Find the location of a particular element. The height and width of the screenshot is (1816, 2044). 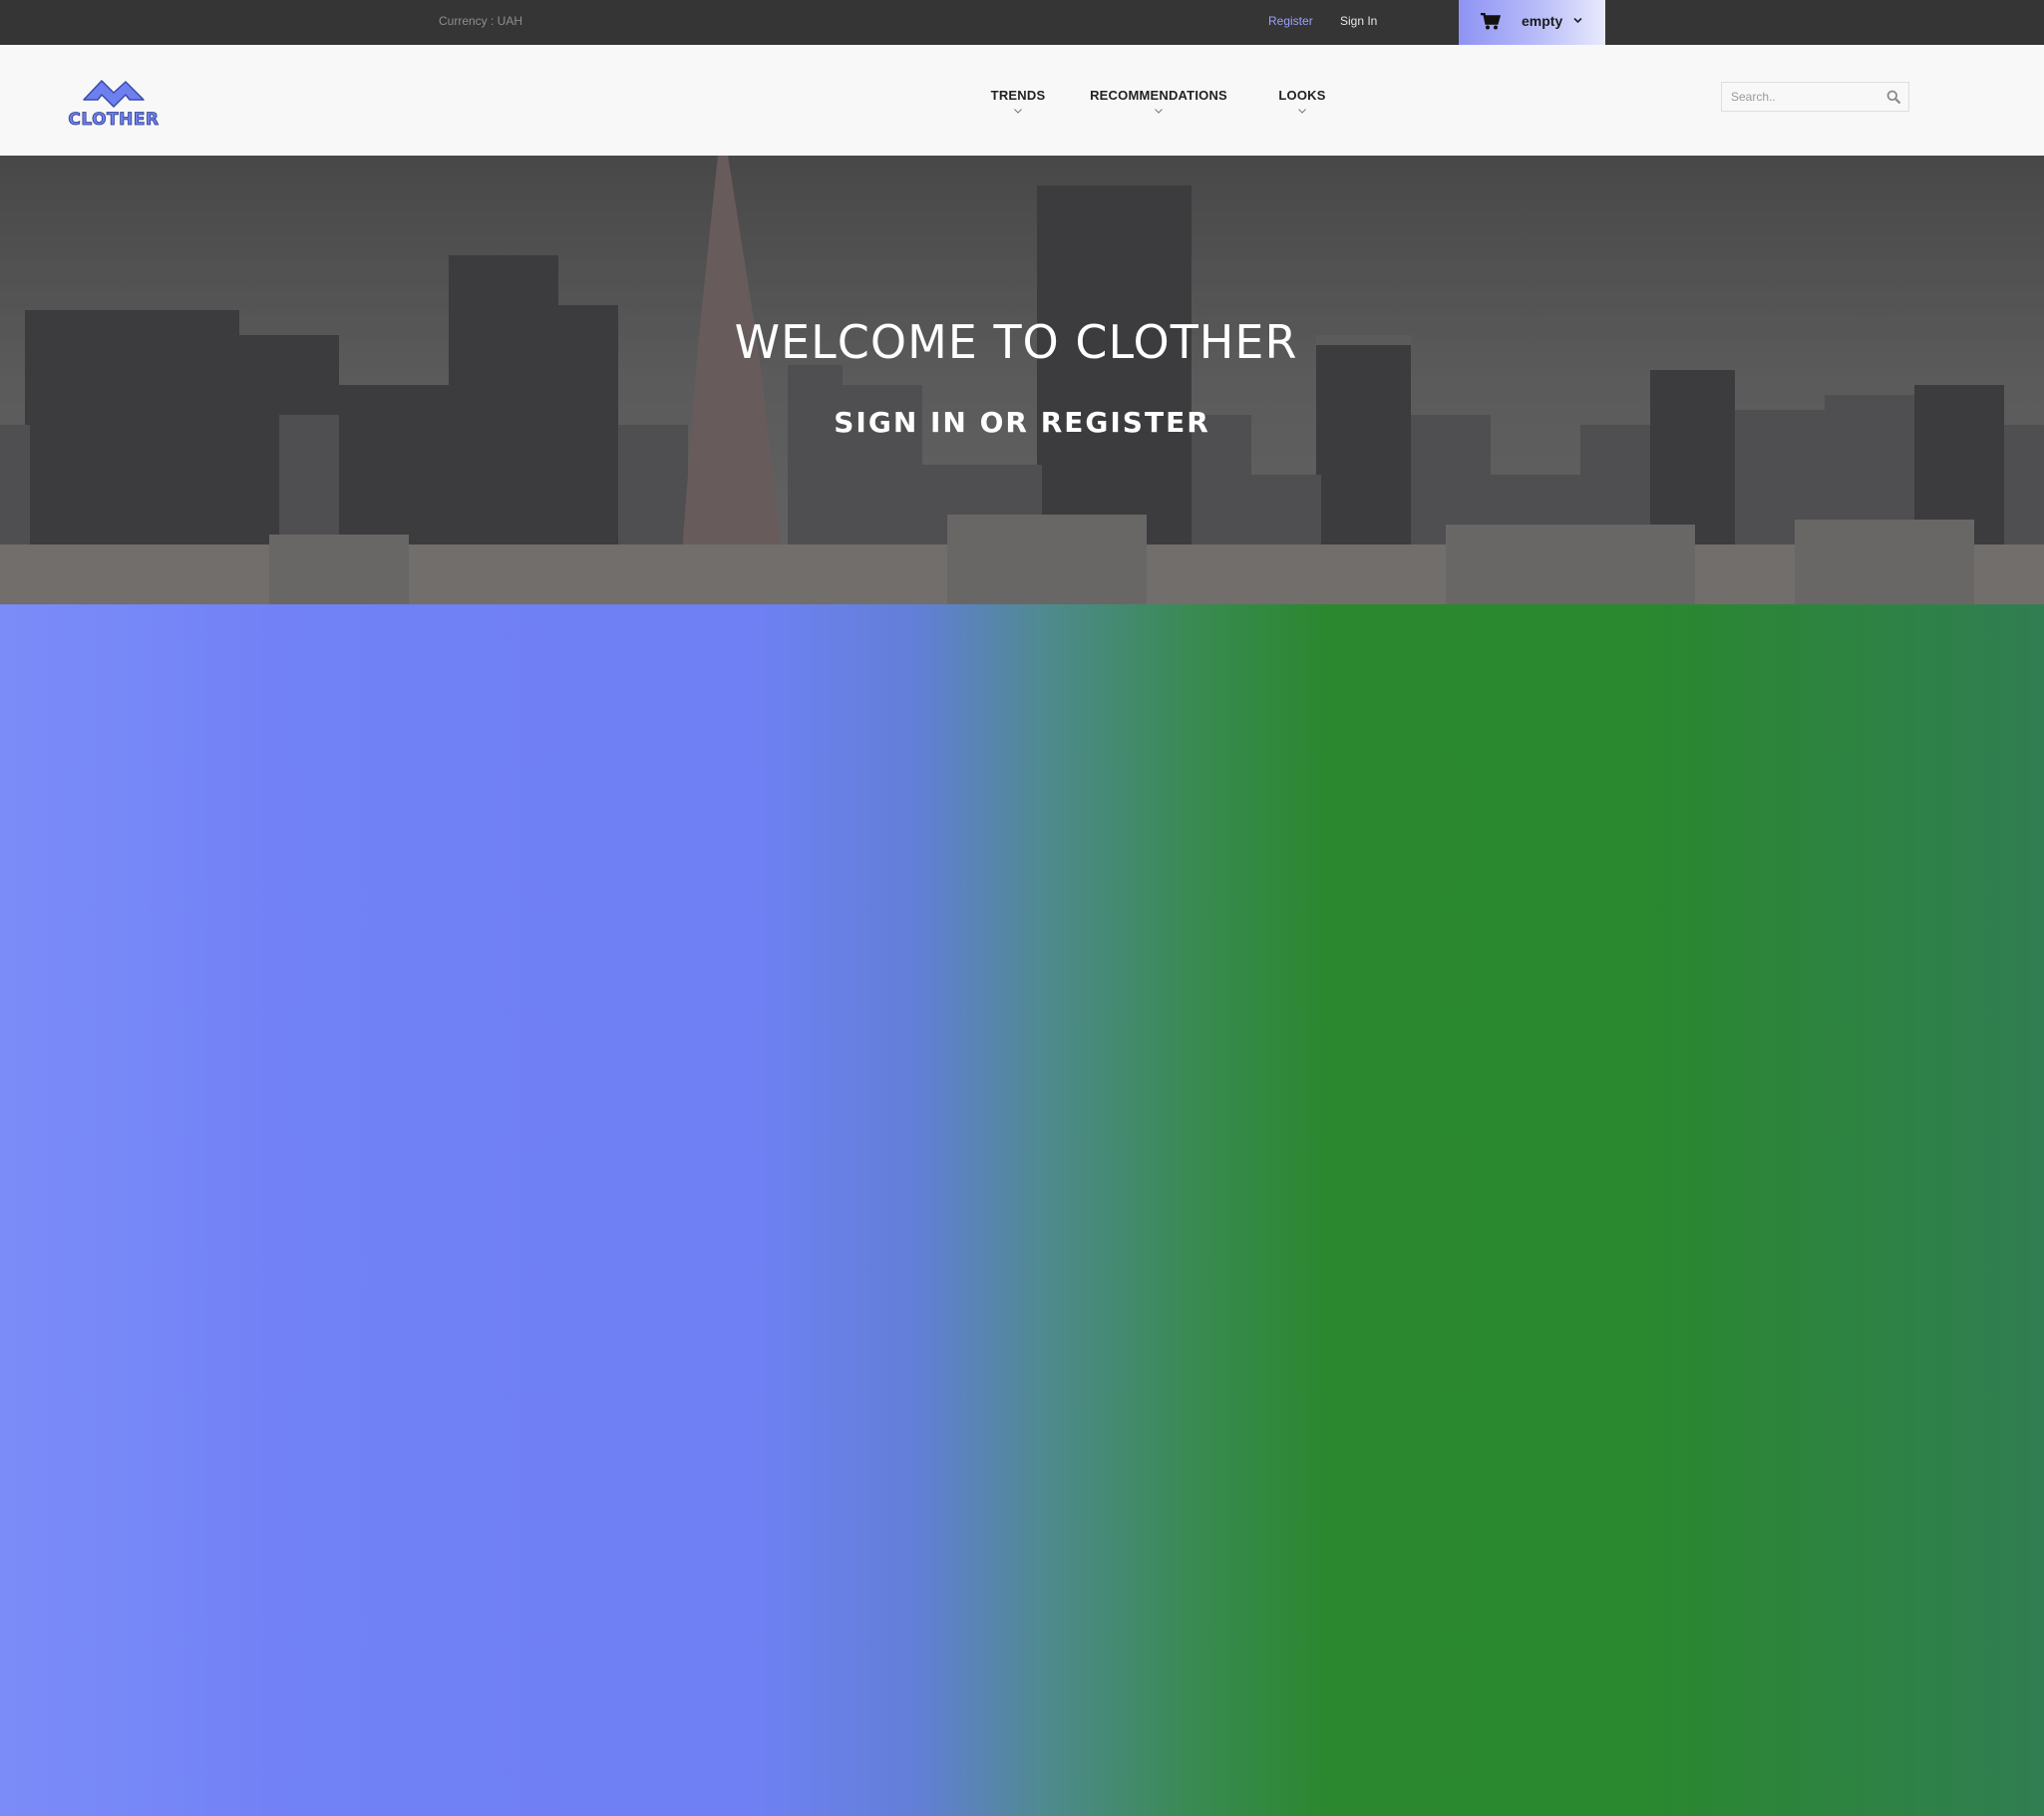

register-link: Register is located at coordinates (1290, 23).